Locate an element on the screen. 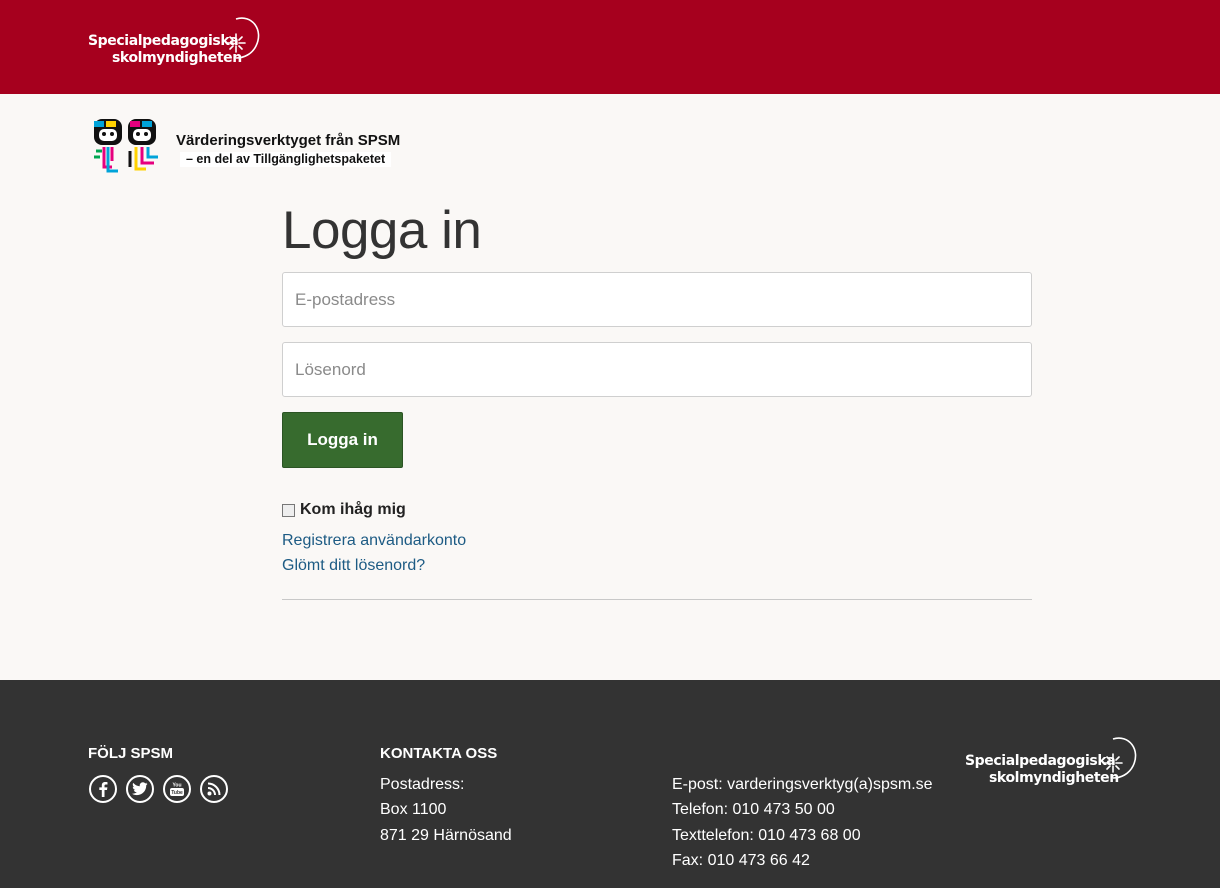  youtube-icon: You Tube is located at coordinates (177, 789).